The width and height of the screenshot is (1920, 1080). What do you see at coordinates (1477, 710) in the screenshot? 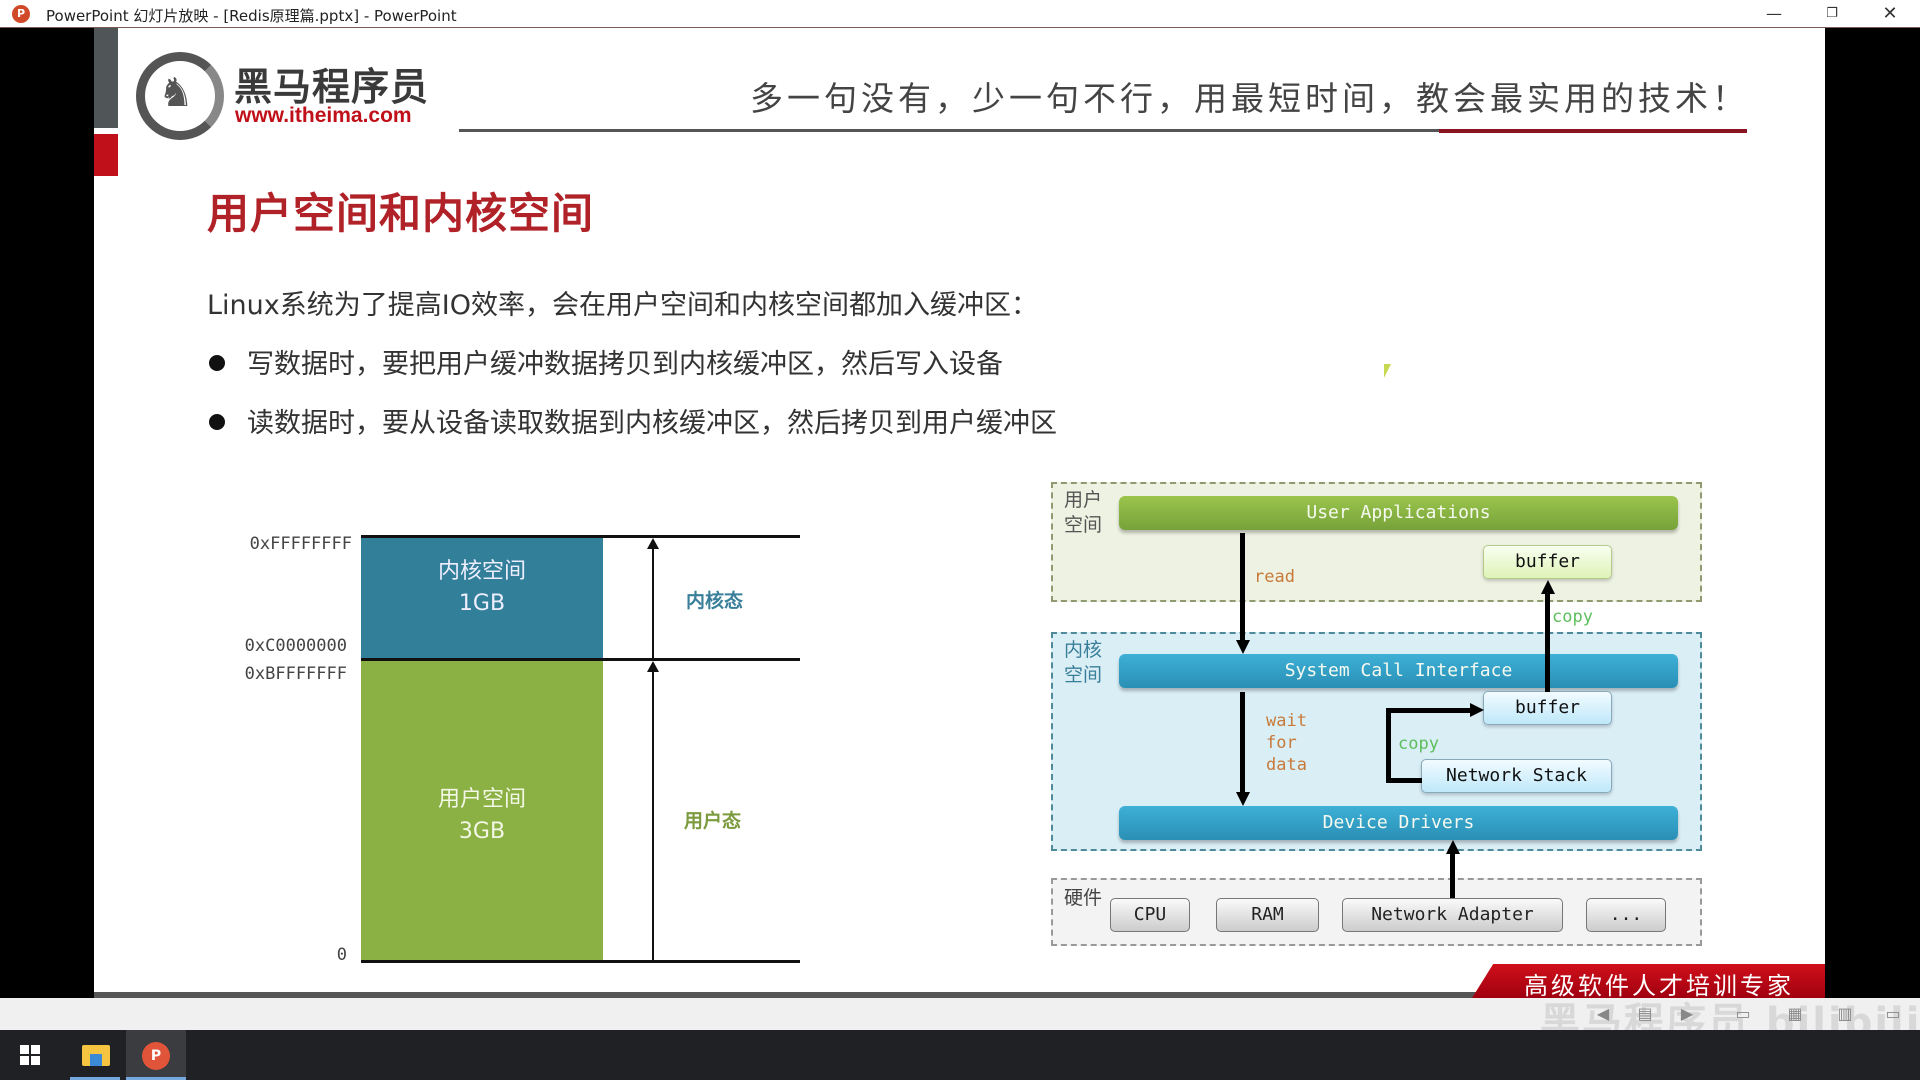
I see `arrow-right-icon` at bounding box center [1477, 710].